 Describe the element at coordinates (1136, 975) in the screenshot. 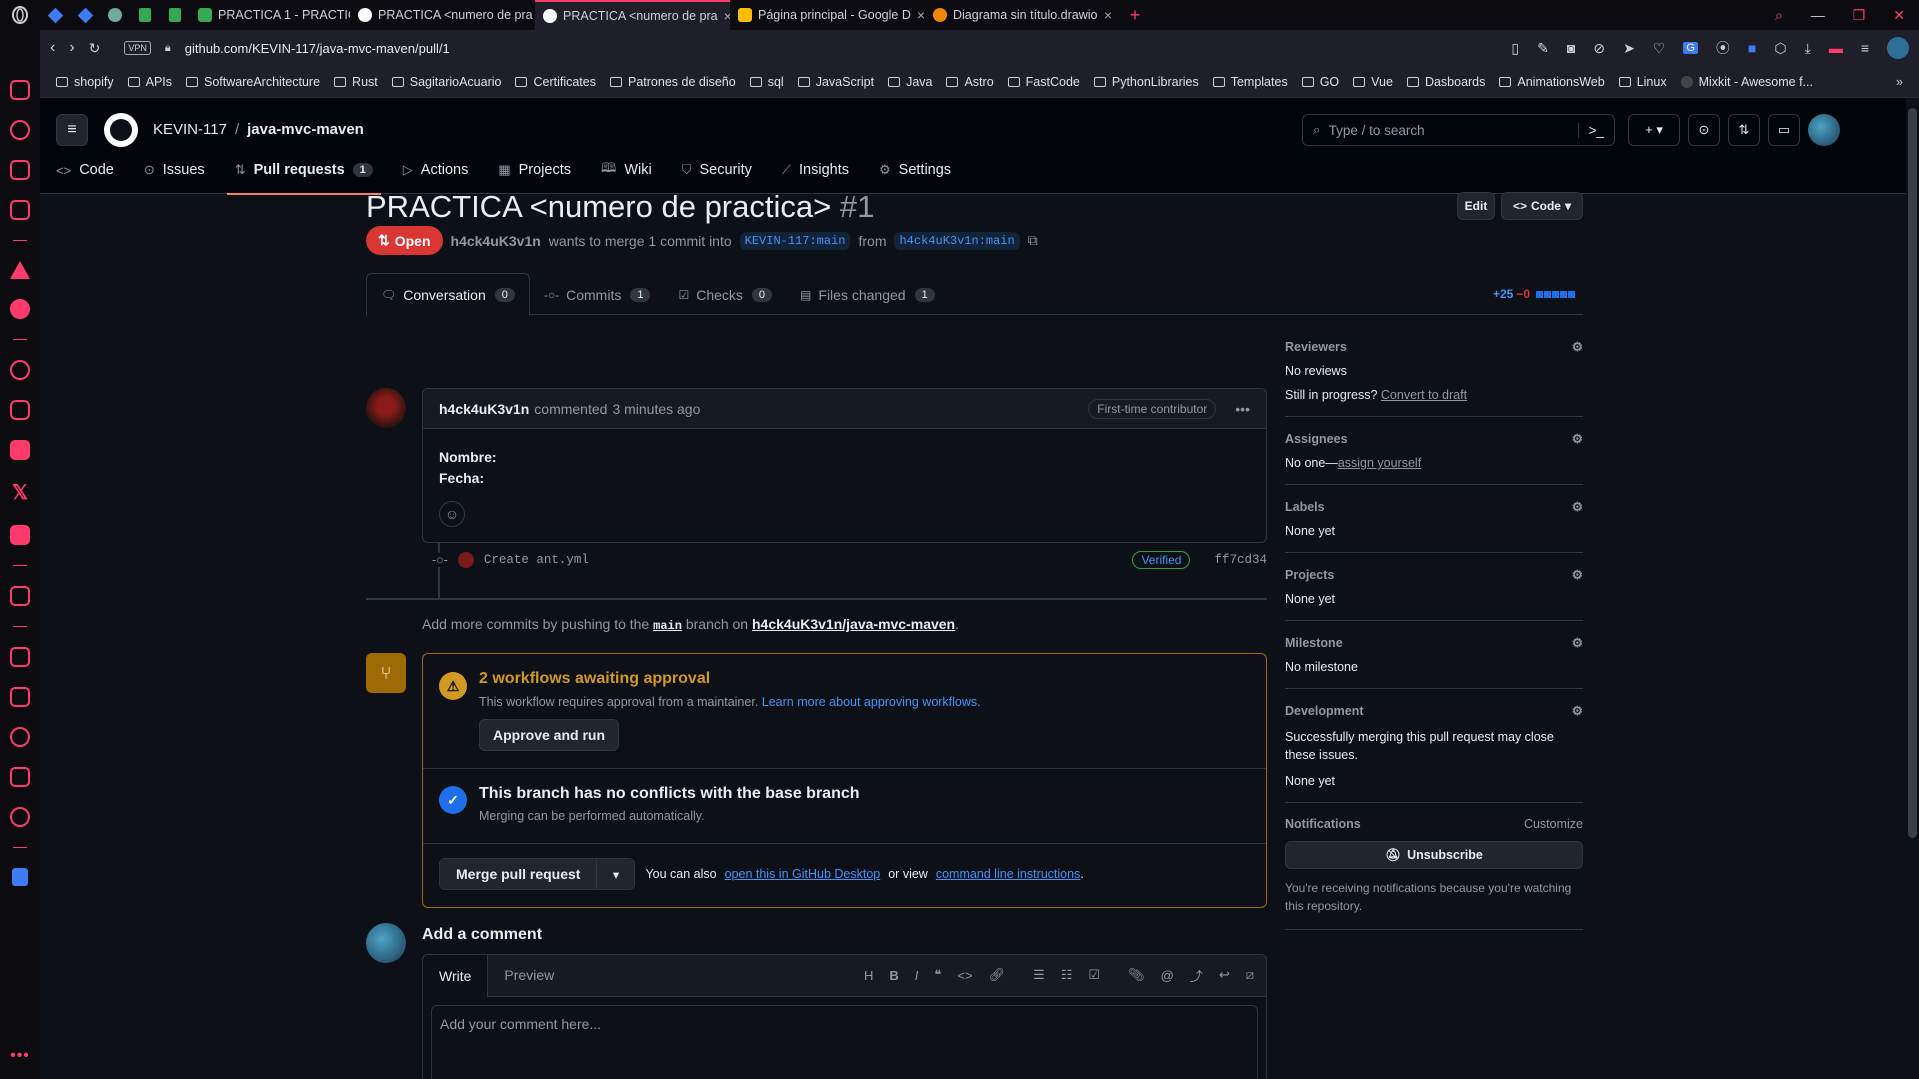

I see `attach-icon: 📎︎` at that location.